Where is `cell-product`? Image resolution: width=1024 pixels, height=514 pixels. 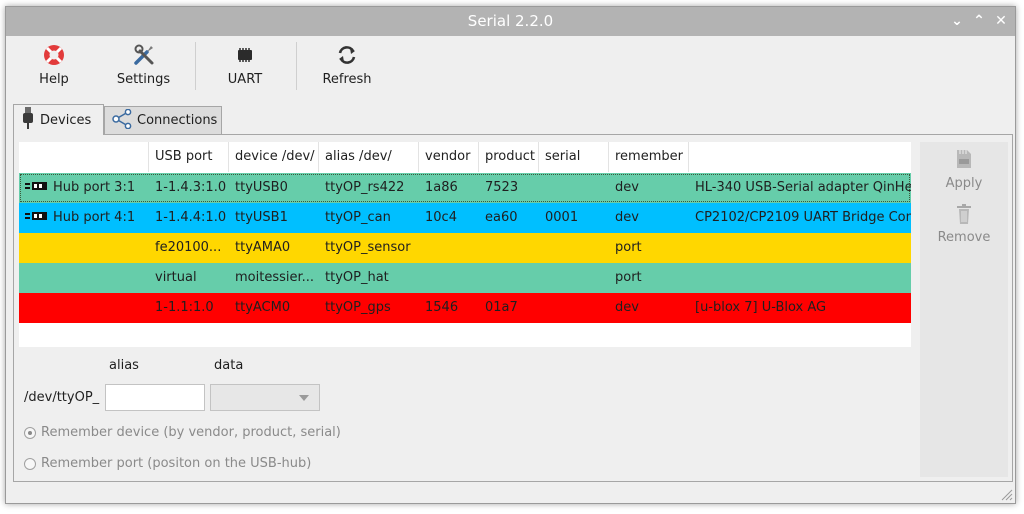 cell-product is located at coordinates (509, 278).